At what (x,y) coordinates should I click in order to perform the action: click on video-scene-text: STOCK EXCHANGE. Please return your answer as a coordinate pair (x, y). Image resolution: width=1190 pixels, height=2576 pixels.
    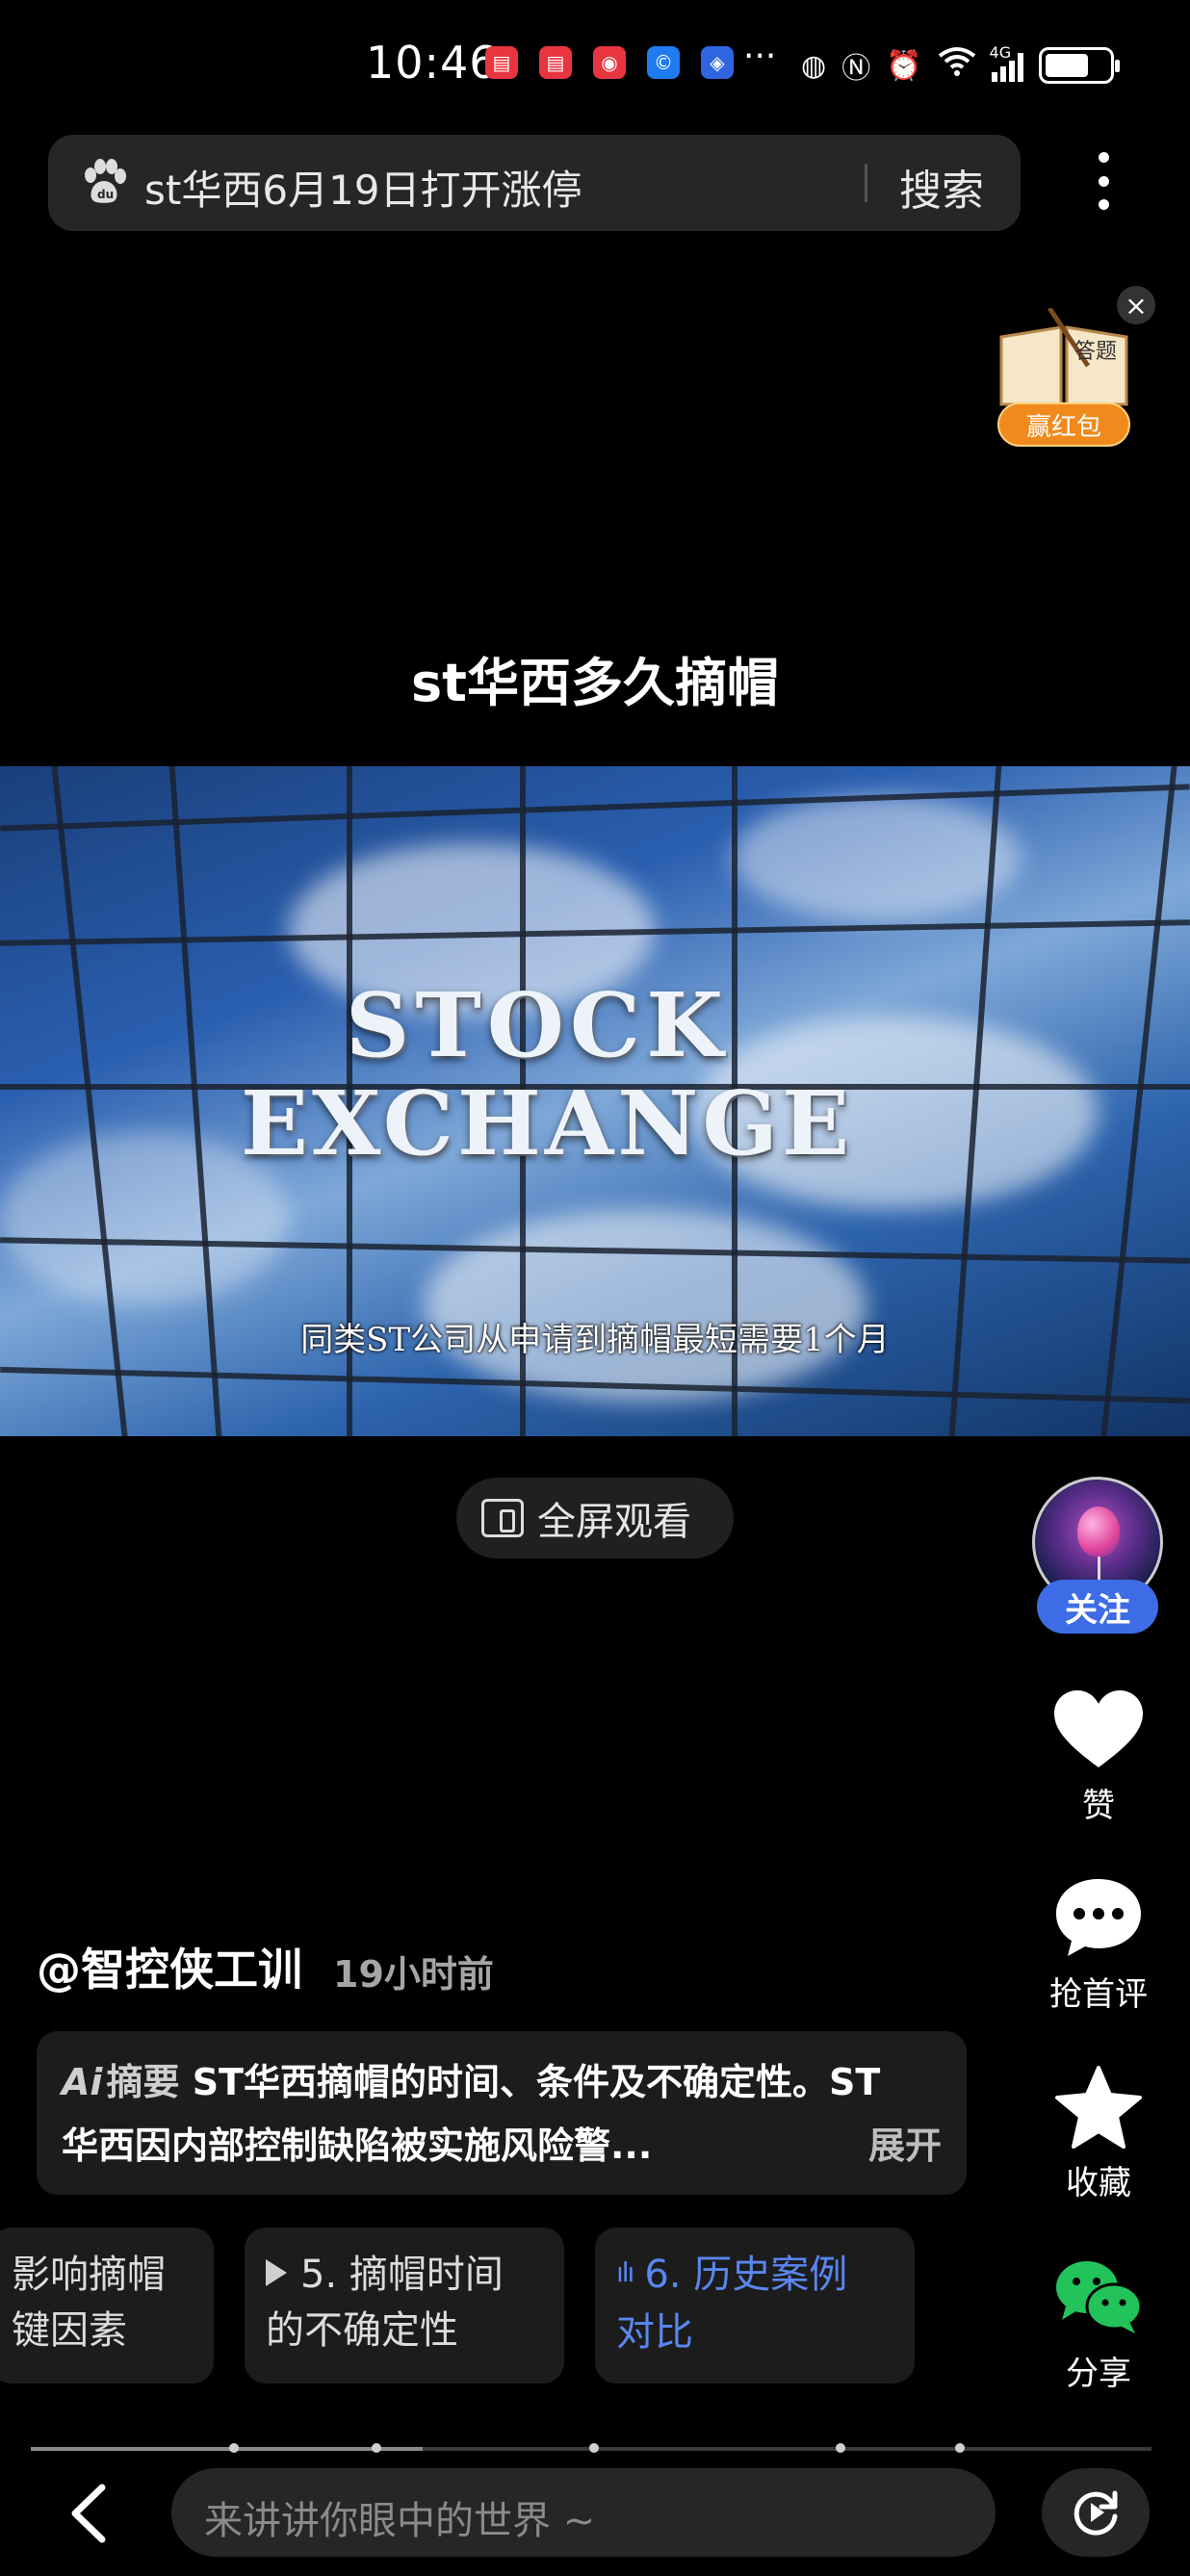
    Looking at the image, I should click on (595, 1074).